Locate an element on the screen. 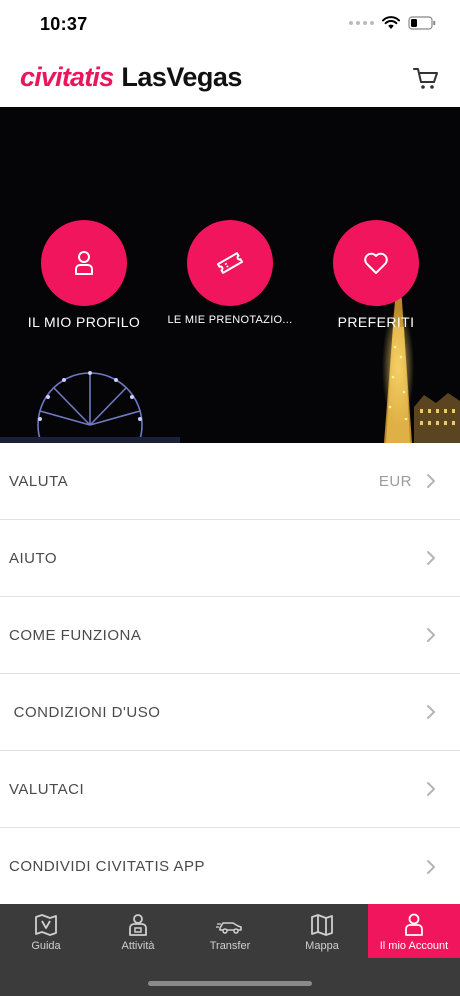  tab-label: Il mio Account is located at coordinates (414, 946).